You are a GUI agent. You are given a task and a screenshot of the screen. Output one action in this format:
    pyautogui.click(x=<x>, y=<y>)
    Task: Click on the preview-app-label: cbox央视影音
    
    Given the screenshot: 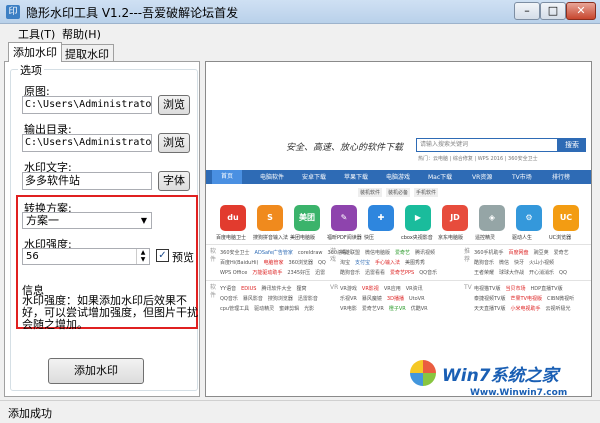 What is the action you would take?
    pyautogui.click(x=417, y=238)
    